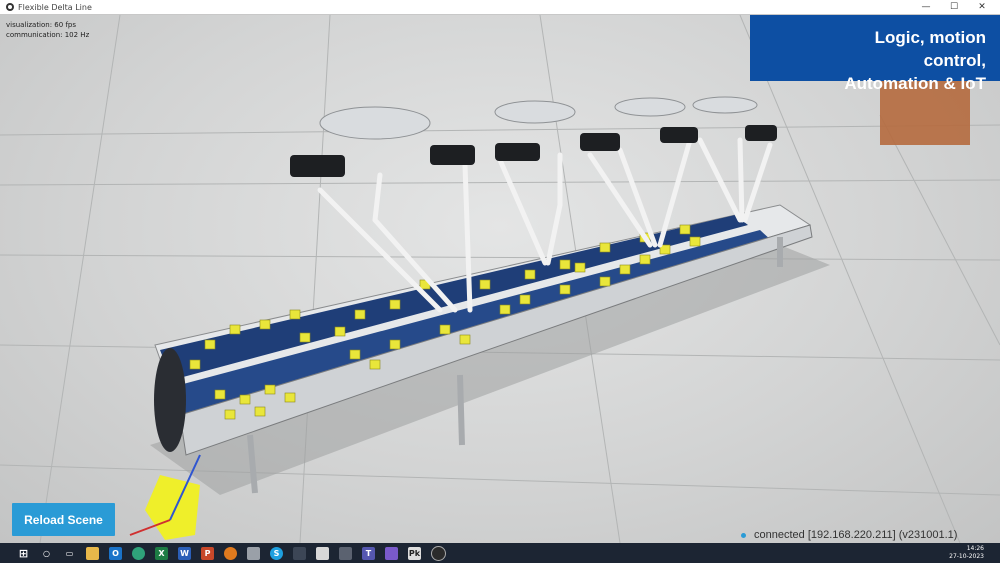 The width and height of the screenshot is (1000, 563). Describe the element at coordinates (856, 535) in the screenshot. I see `connection-text: connected [192.168.220.211] (v231001.1)` at that location.